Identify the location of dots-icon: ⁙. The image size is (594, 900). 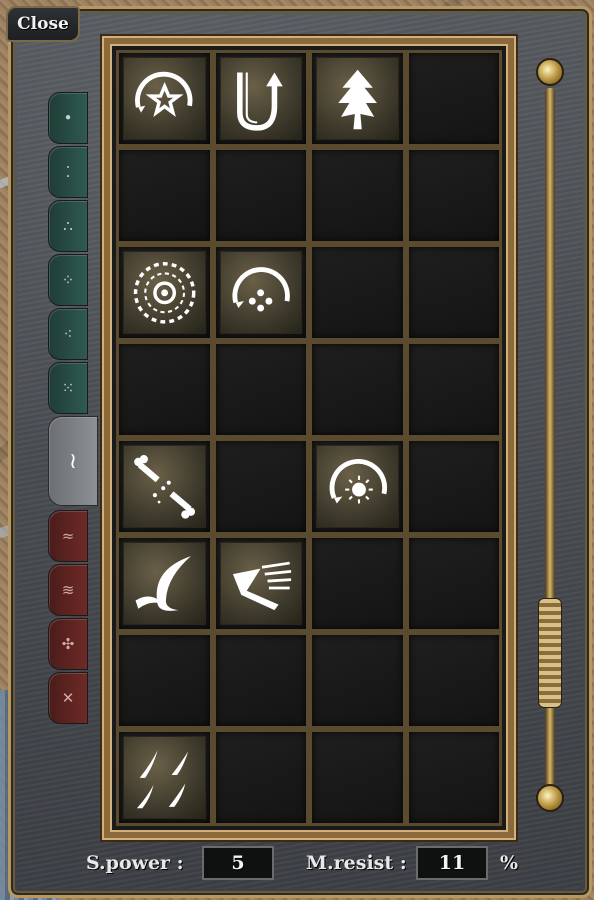
(68, 388).